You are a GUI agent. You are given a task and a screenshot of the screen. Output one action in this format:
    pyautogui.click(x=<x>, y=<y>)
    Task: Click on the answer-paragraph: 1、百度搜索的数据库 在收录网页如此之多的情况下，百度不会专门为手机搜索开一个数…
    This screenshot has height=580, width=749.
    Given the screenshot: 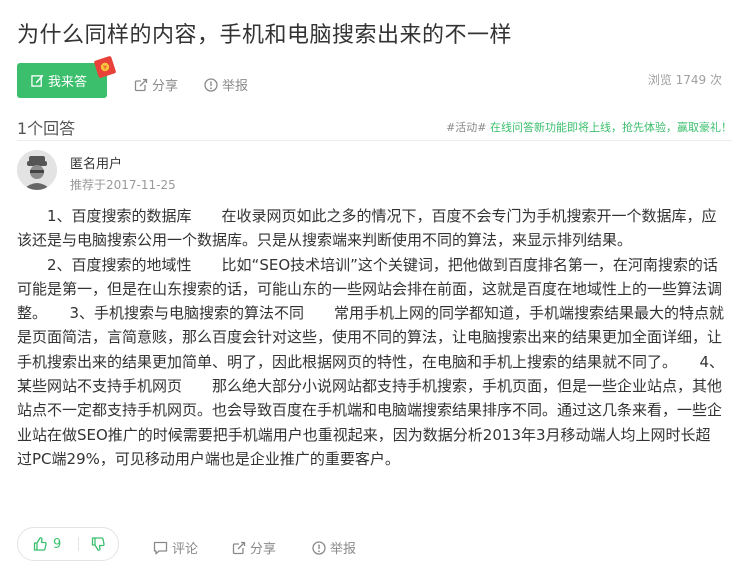 What is the action you would take?
    pyautogui.click(x=367, y=228)
    